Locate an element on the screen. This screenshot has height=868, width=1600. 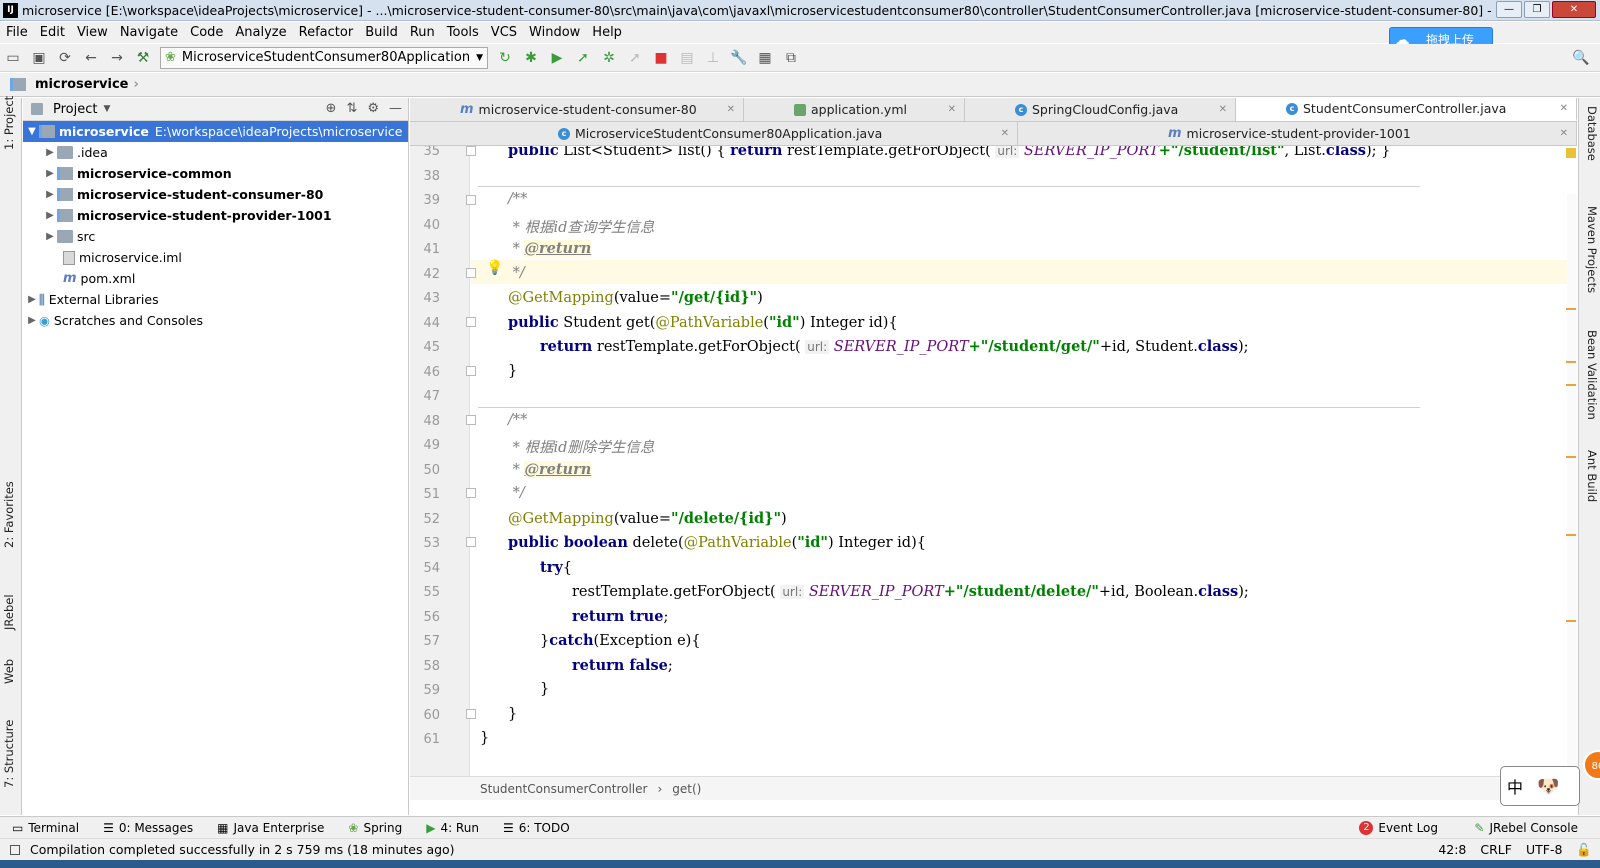
tool-tab-web: Web is located at coordinates (9, 671).